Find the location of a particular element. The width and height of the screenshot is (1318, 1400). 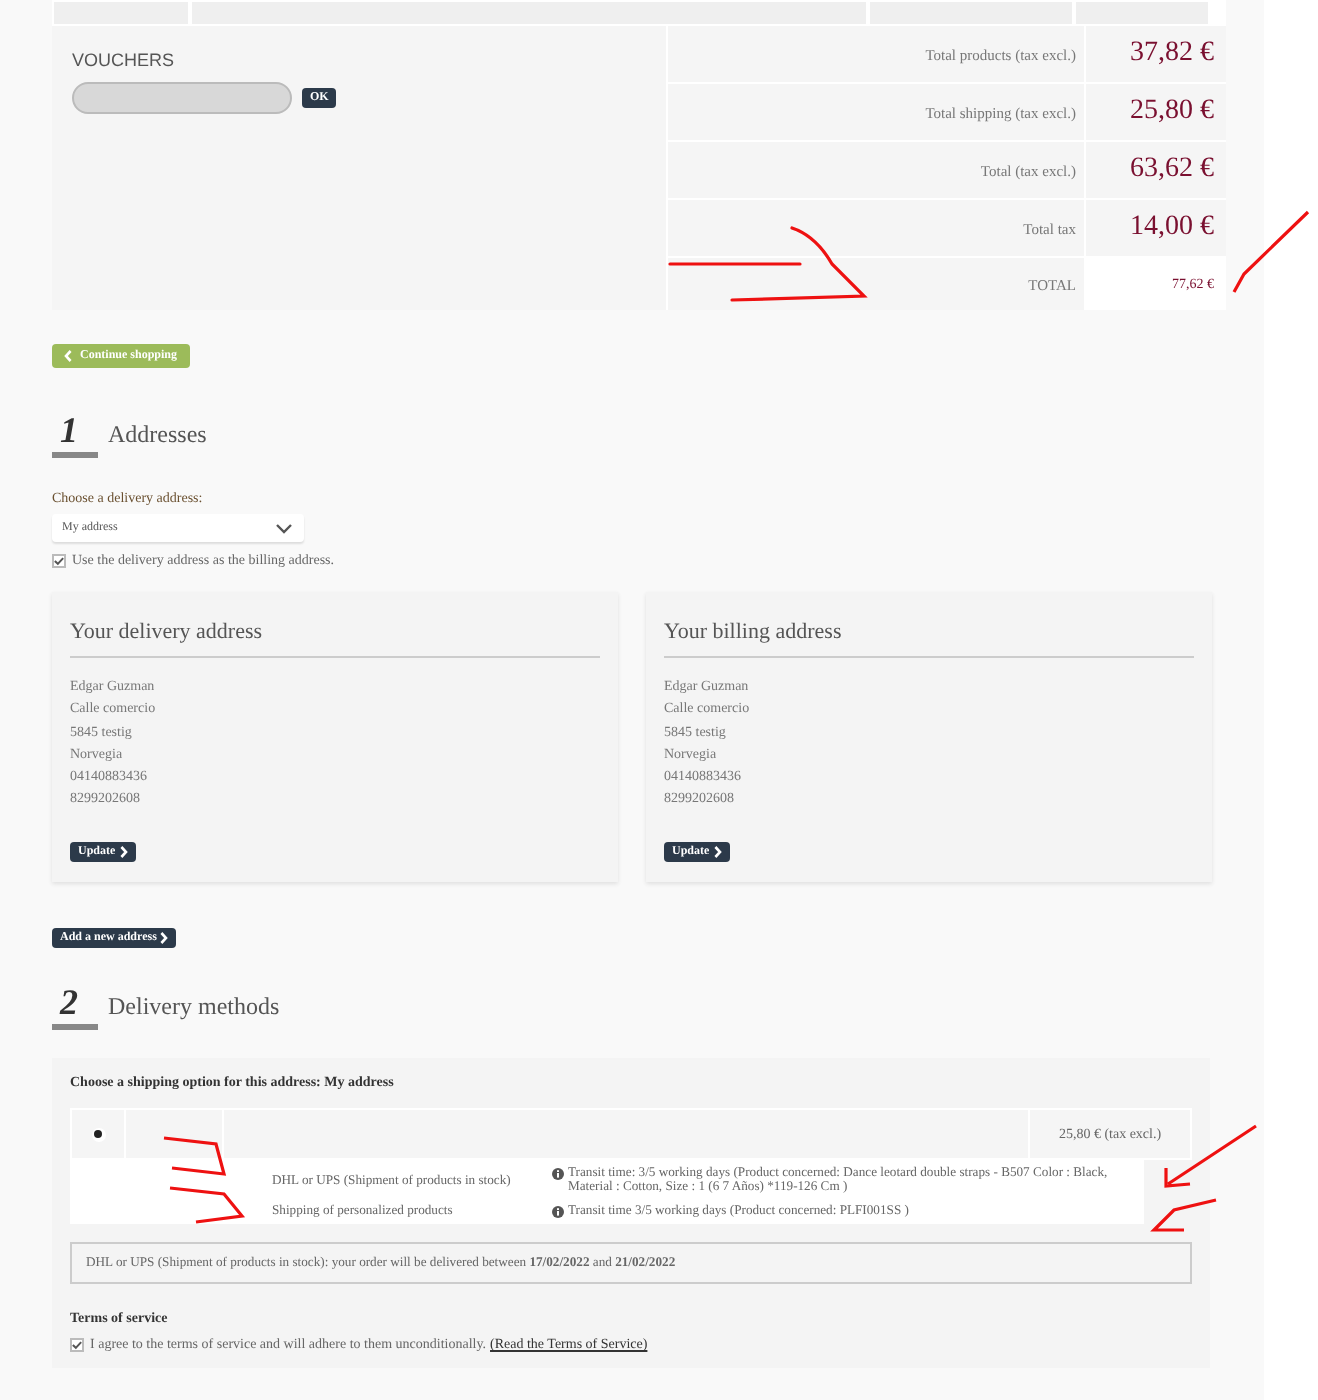

radio-button is located at coordinates (98, 1134).